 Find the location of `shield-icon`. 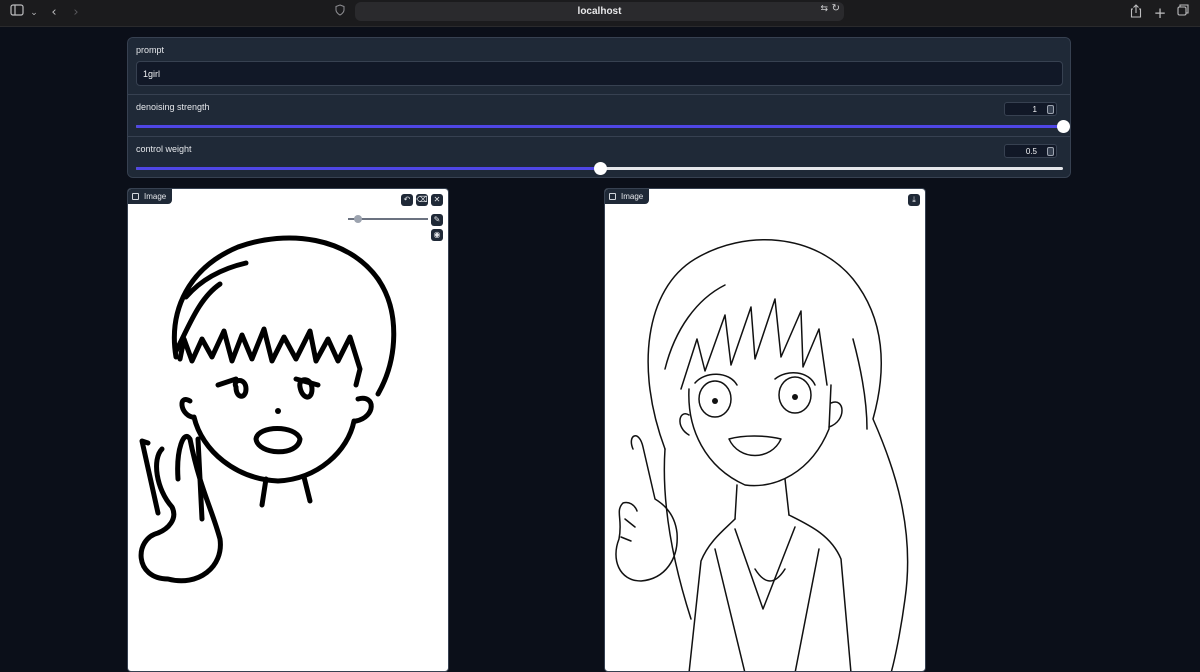

shield-icon is located at coordinates (340, 13).